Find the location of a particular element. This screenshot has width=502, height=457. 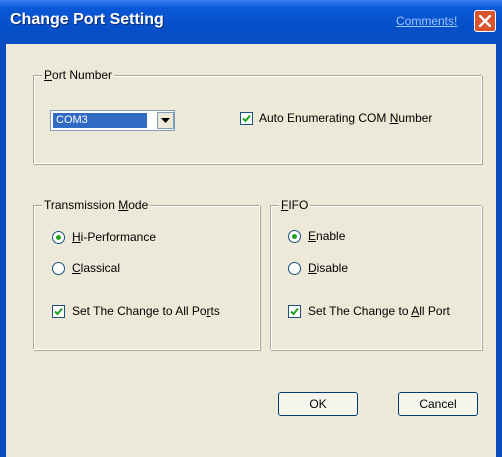

fifo-apply-all-label: Set The Change to All Port is located at coordinates (379, 311).